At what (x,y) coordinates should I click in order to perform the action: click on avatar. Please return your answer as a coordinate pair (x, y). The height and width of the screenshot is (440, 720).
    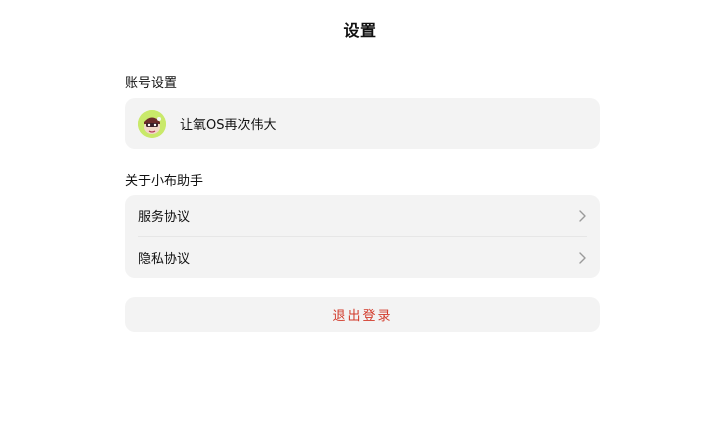
    Looking at the image, I should click on (152, 123).